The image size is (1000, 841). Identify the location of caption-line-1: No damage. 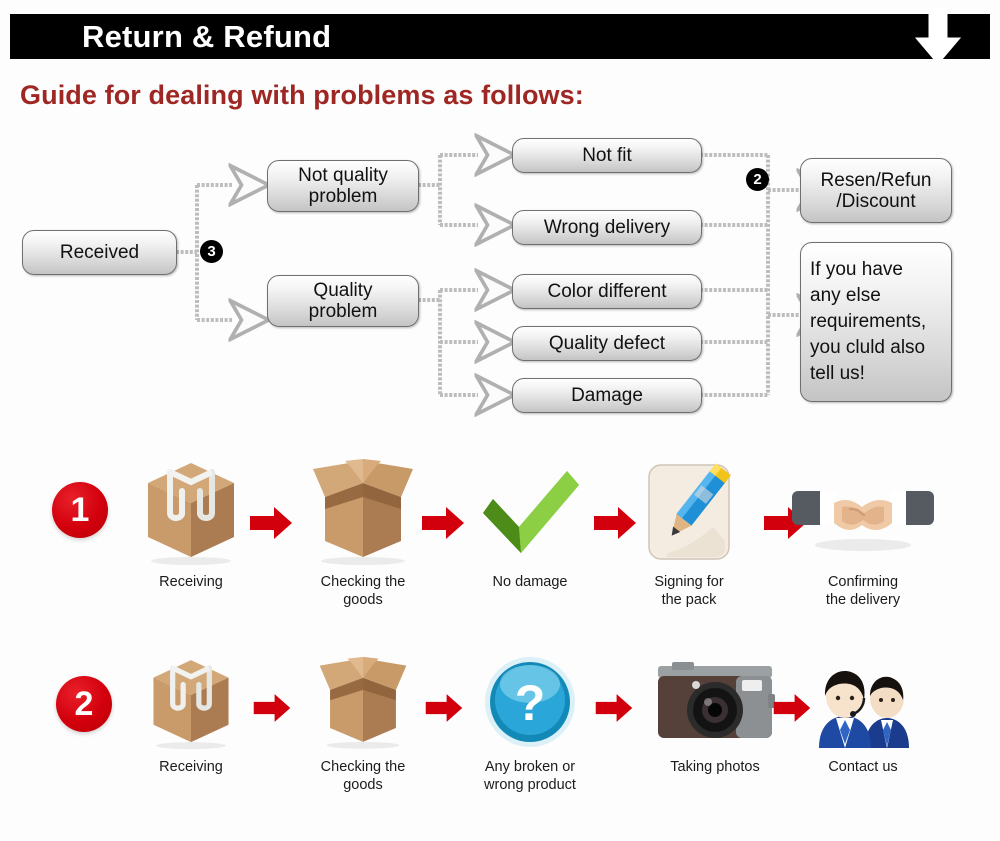
(530, 582).